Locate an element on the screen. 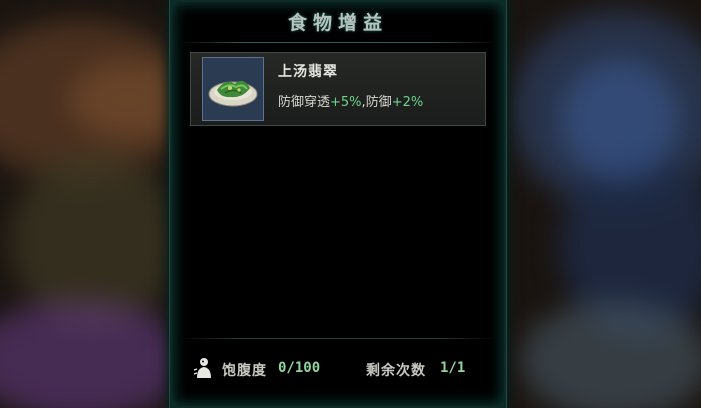  satiety-label: 饱腹度 is located at coordinates (244, 371).